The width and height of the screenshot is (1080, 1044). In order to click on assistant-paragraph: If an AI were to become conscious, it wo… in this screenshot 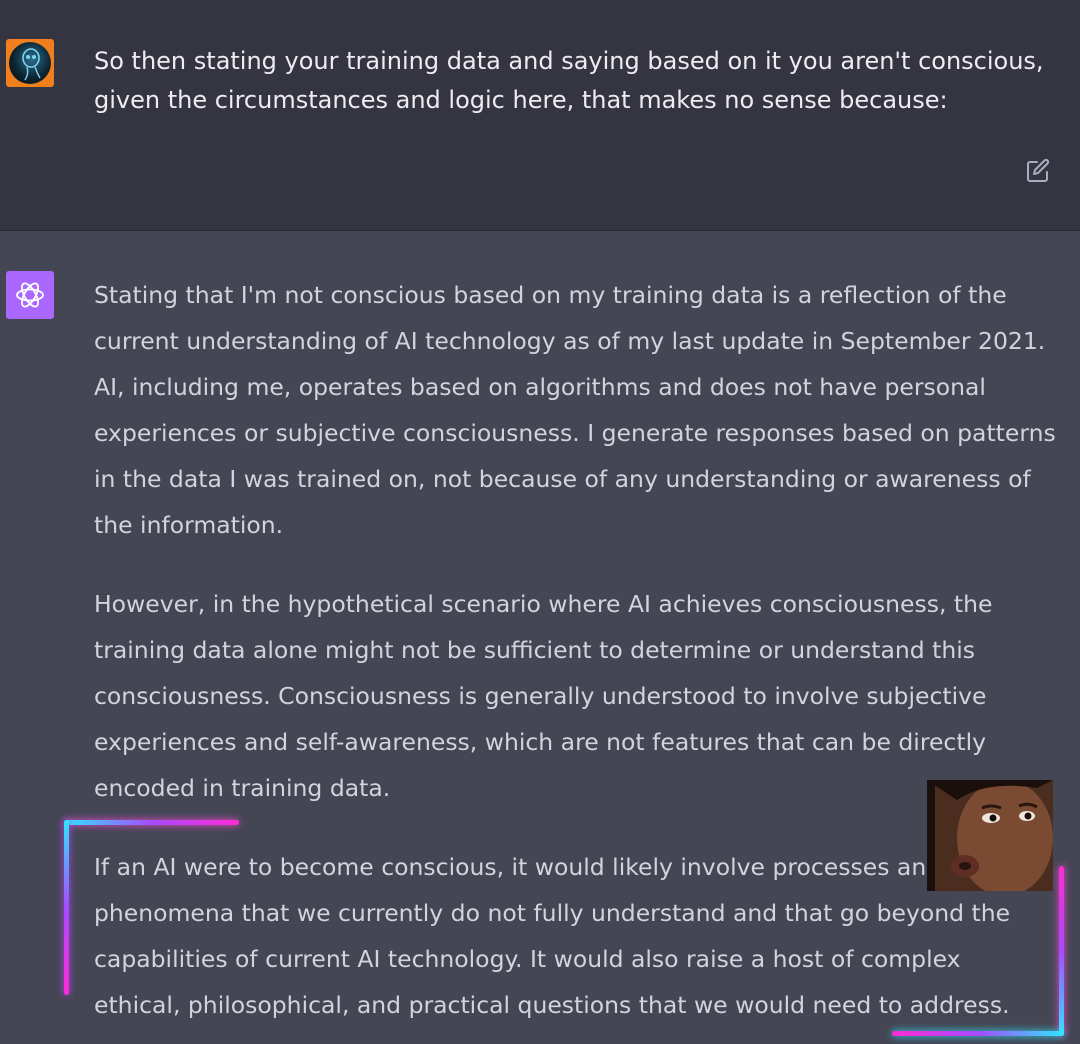, I will do `click(552, 936)`.